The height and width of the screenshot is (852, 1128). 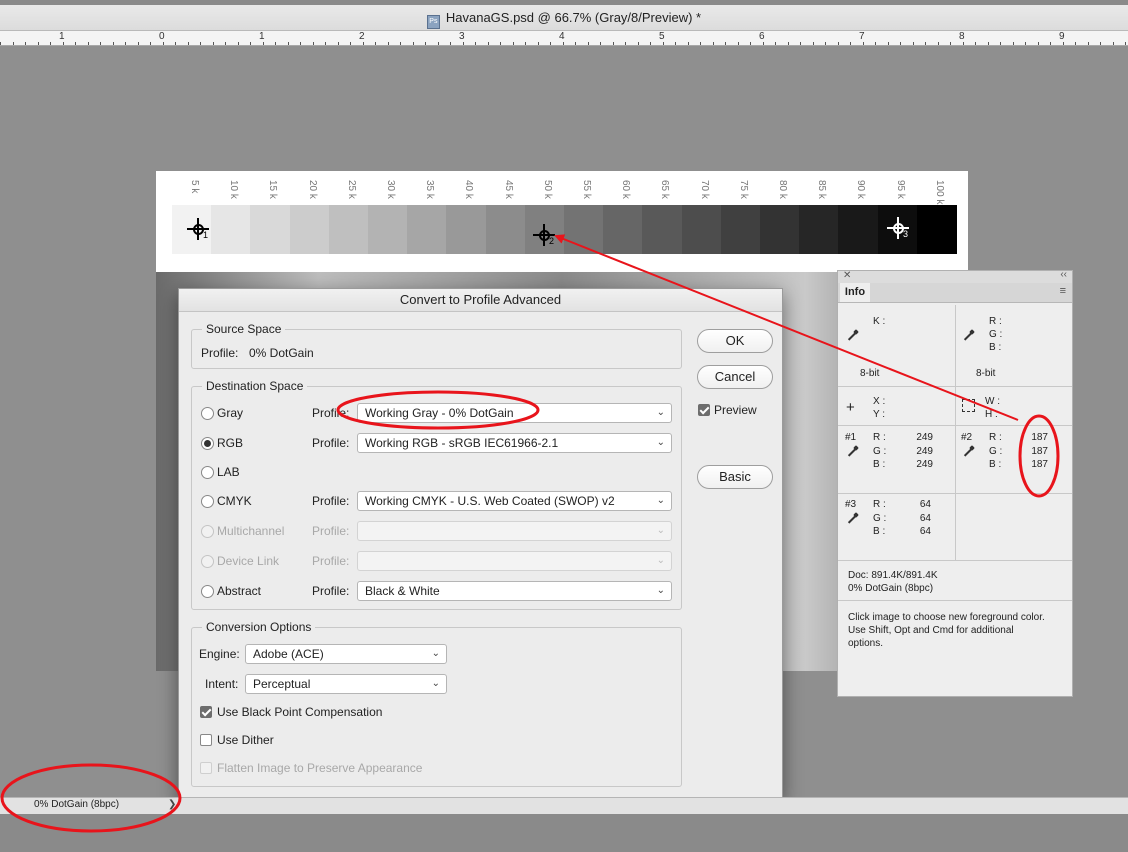 I want to click on source-space-group: Source Space Profile: 0% DotGain, so click(x=436, y=345).